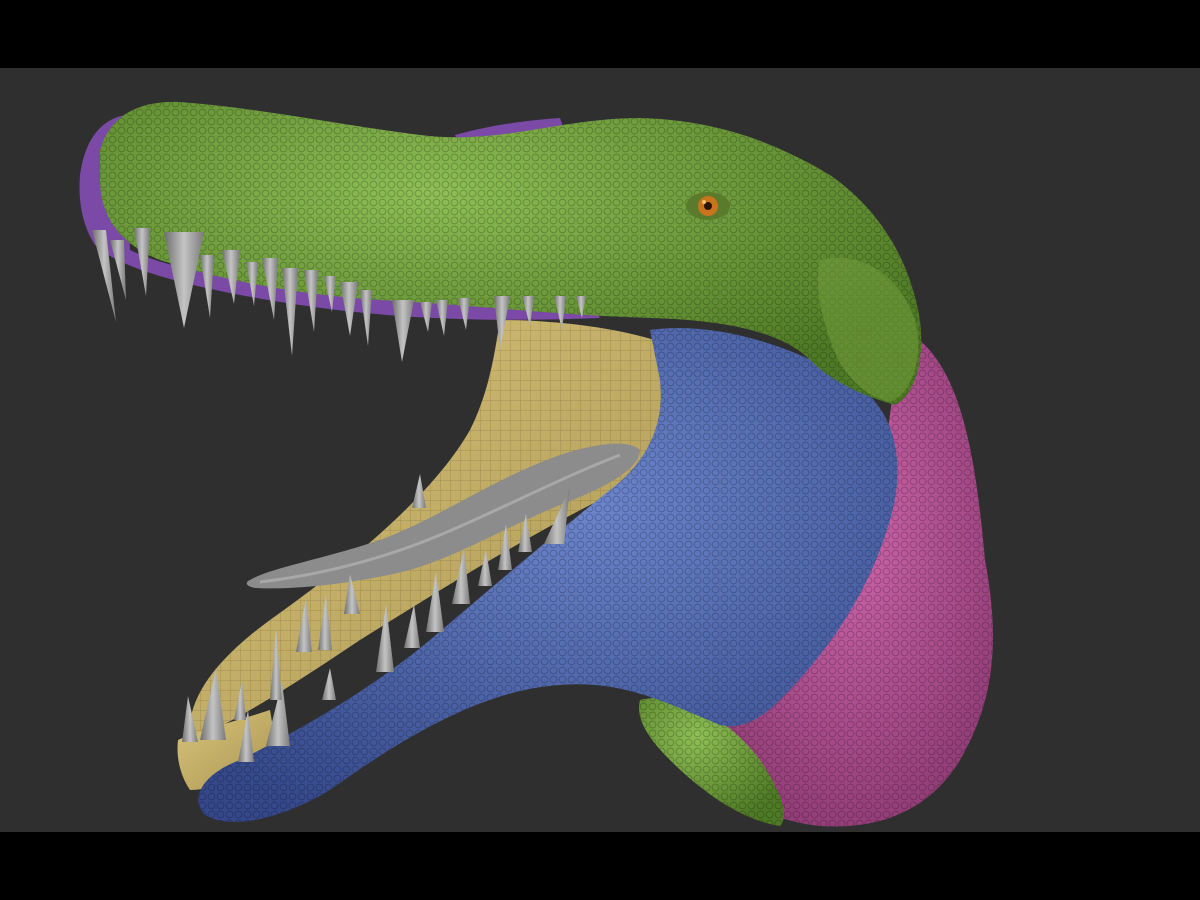  I want to click on letterbox-bottom, so click(600, 866).